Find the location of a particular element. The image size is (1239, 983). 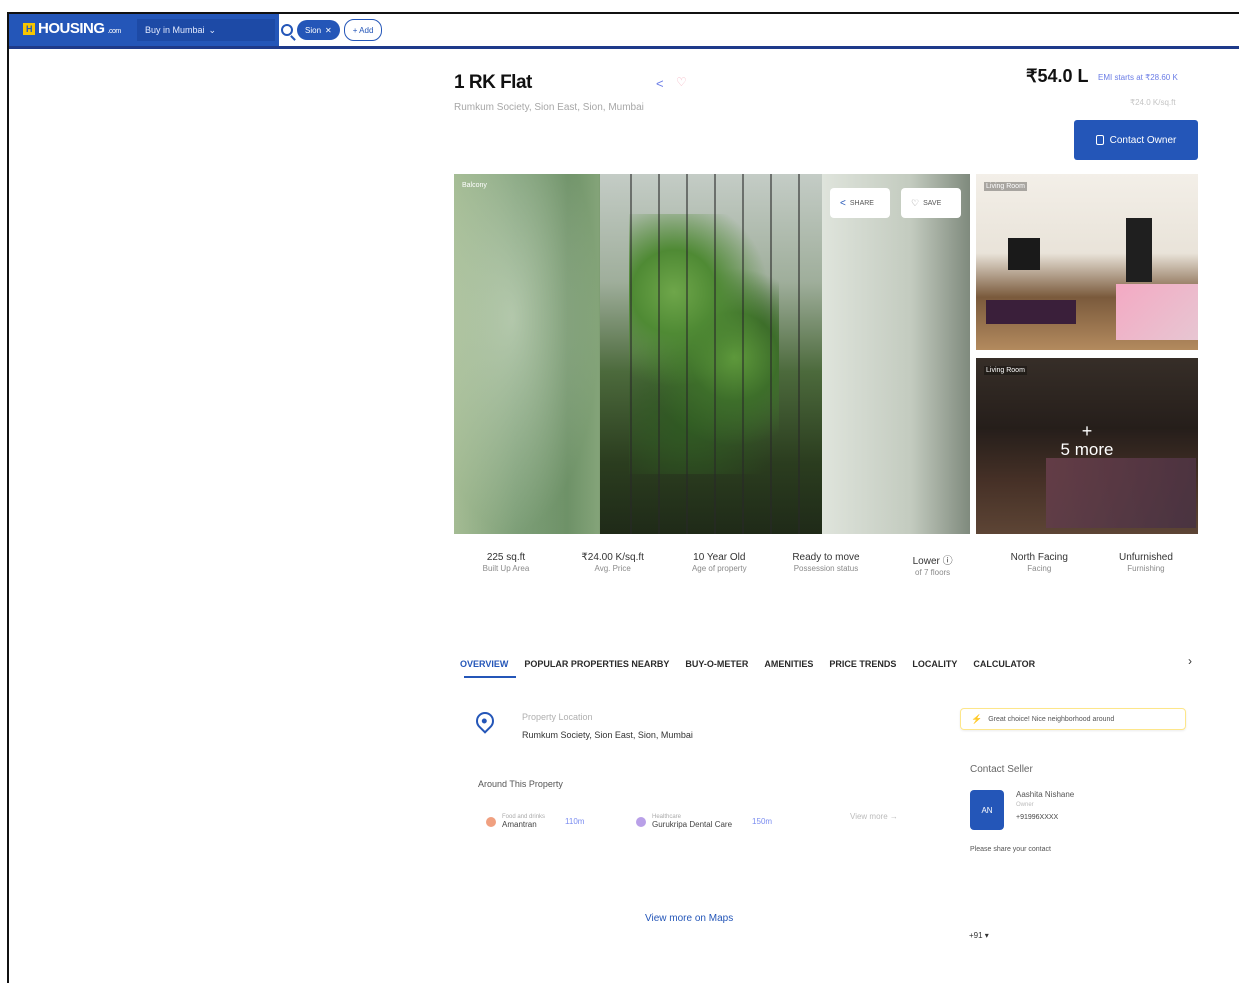

more-photos-label: + 5 more is located at coordinates (1087, 441).